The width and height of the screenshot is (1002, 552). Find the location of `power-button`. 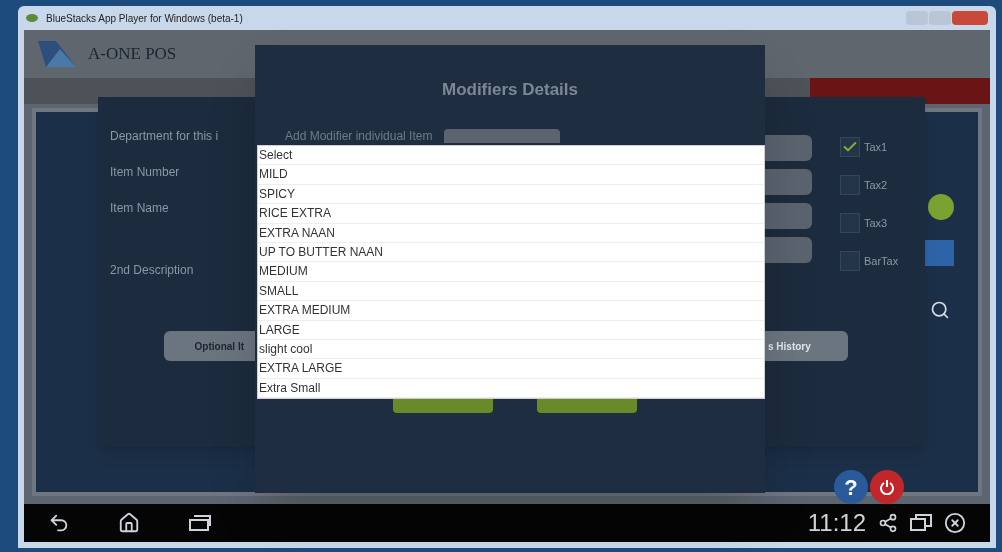

power-button is located at coordinates (887, 487).